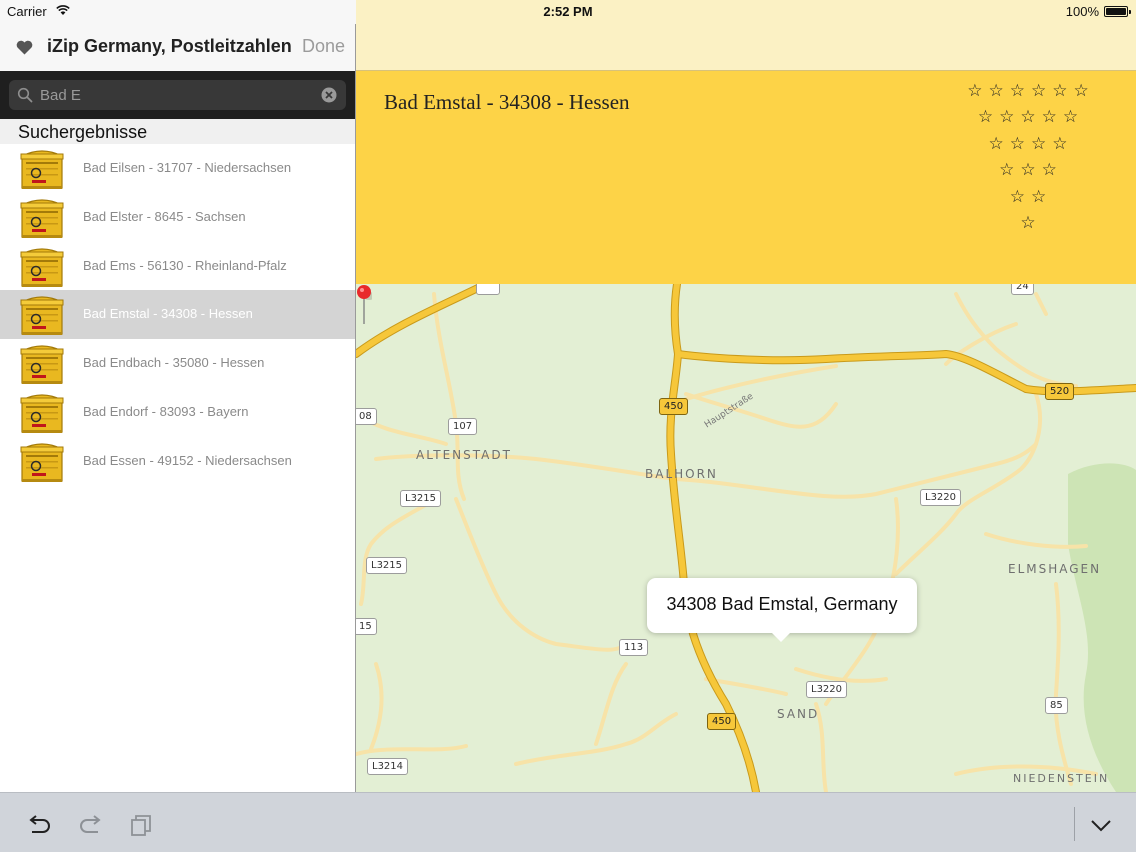 This screenshot has height=852, width=1136. Describe the element at coordinates (364, 305) in the screenshot. I see `map-pin-icon` at that location.